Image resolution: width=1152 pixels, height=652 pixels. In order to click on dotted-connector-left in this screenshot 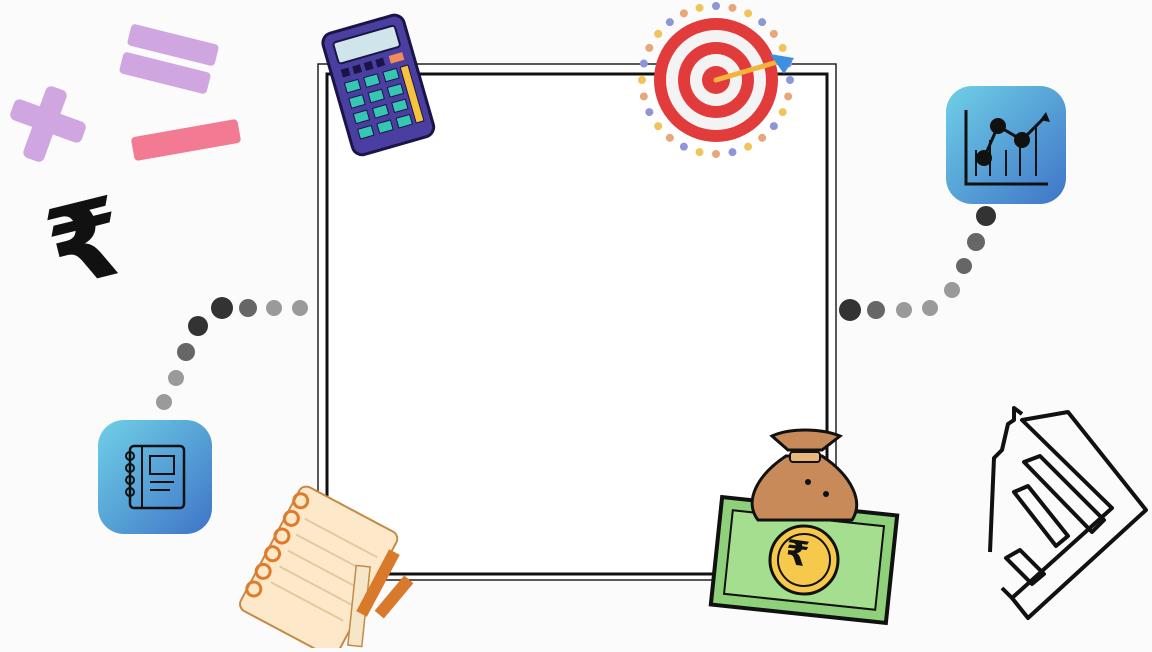, I will do `click(232, 353)`.